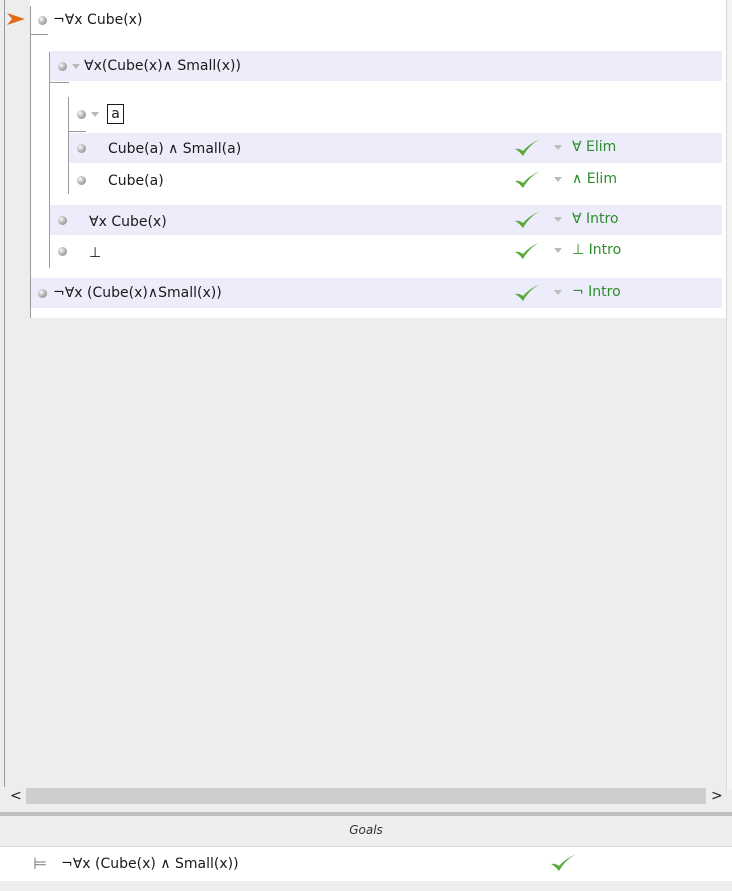  I want to click on boxed-constant: a, so click(115, 114).